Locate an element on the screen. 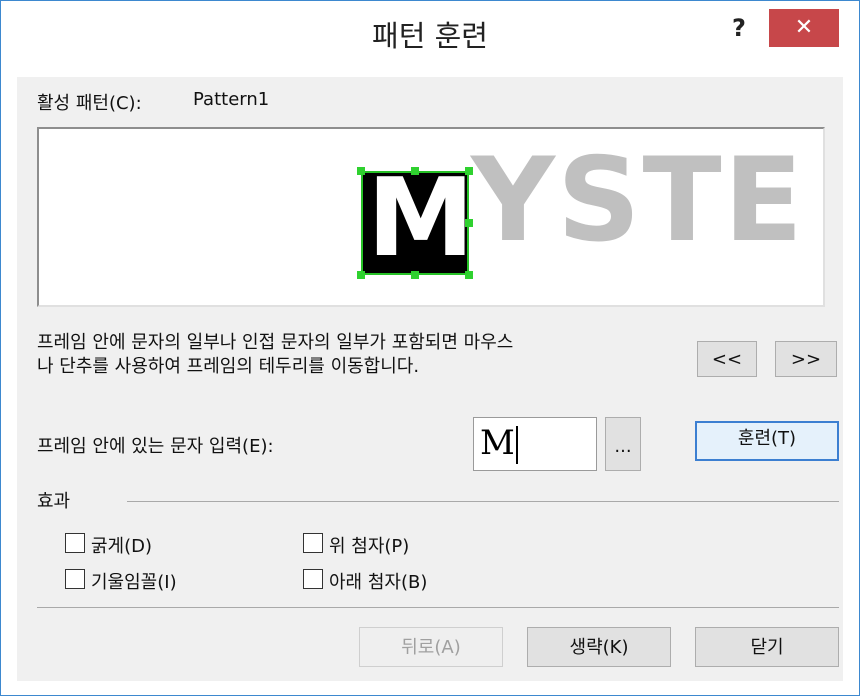 The width and height of the screenshot is (860, 696). frame-handle-bottom-right is located at coordinates (469, 275).